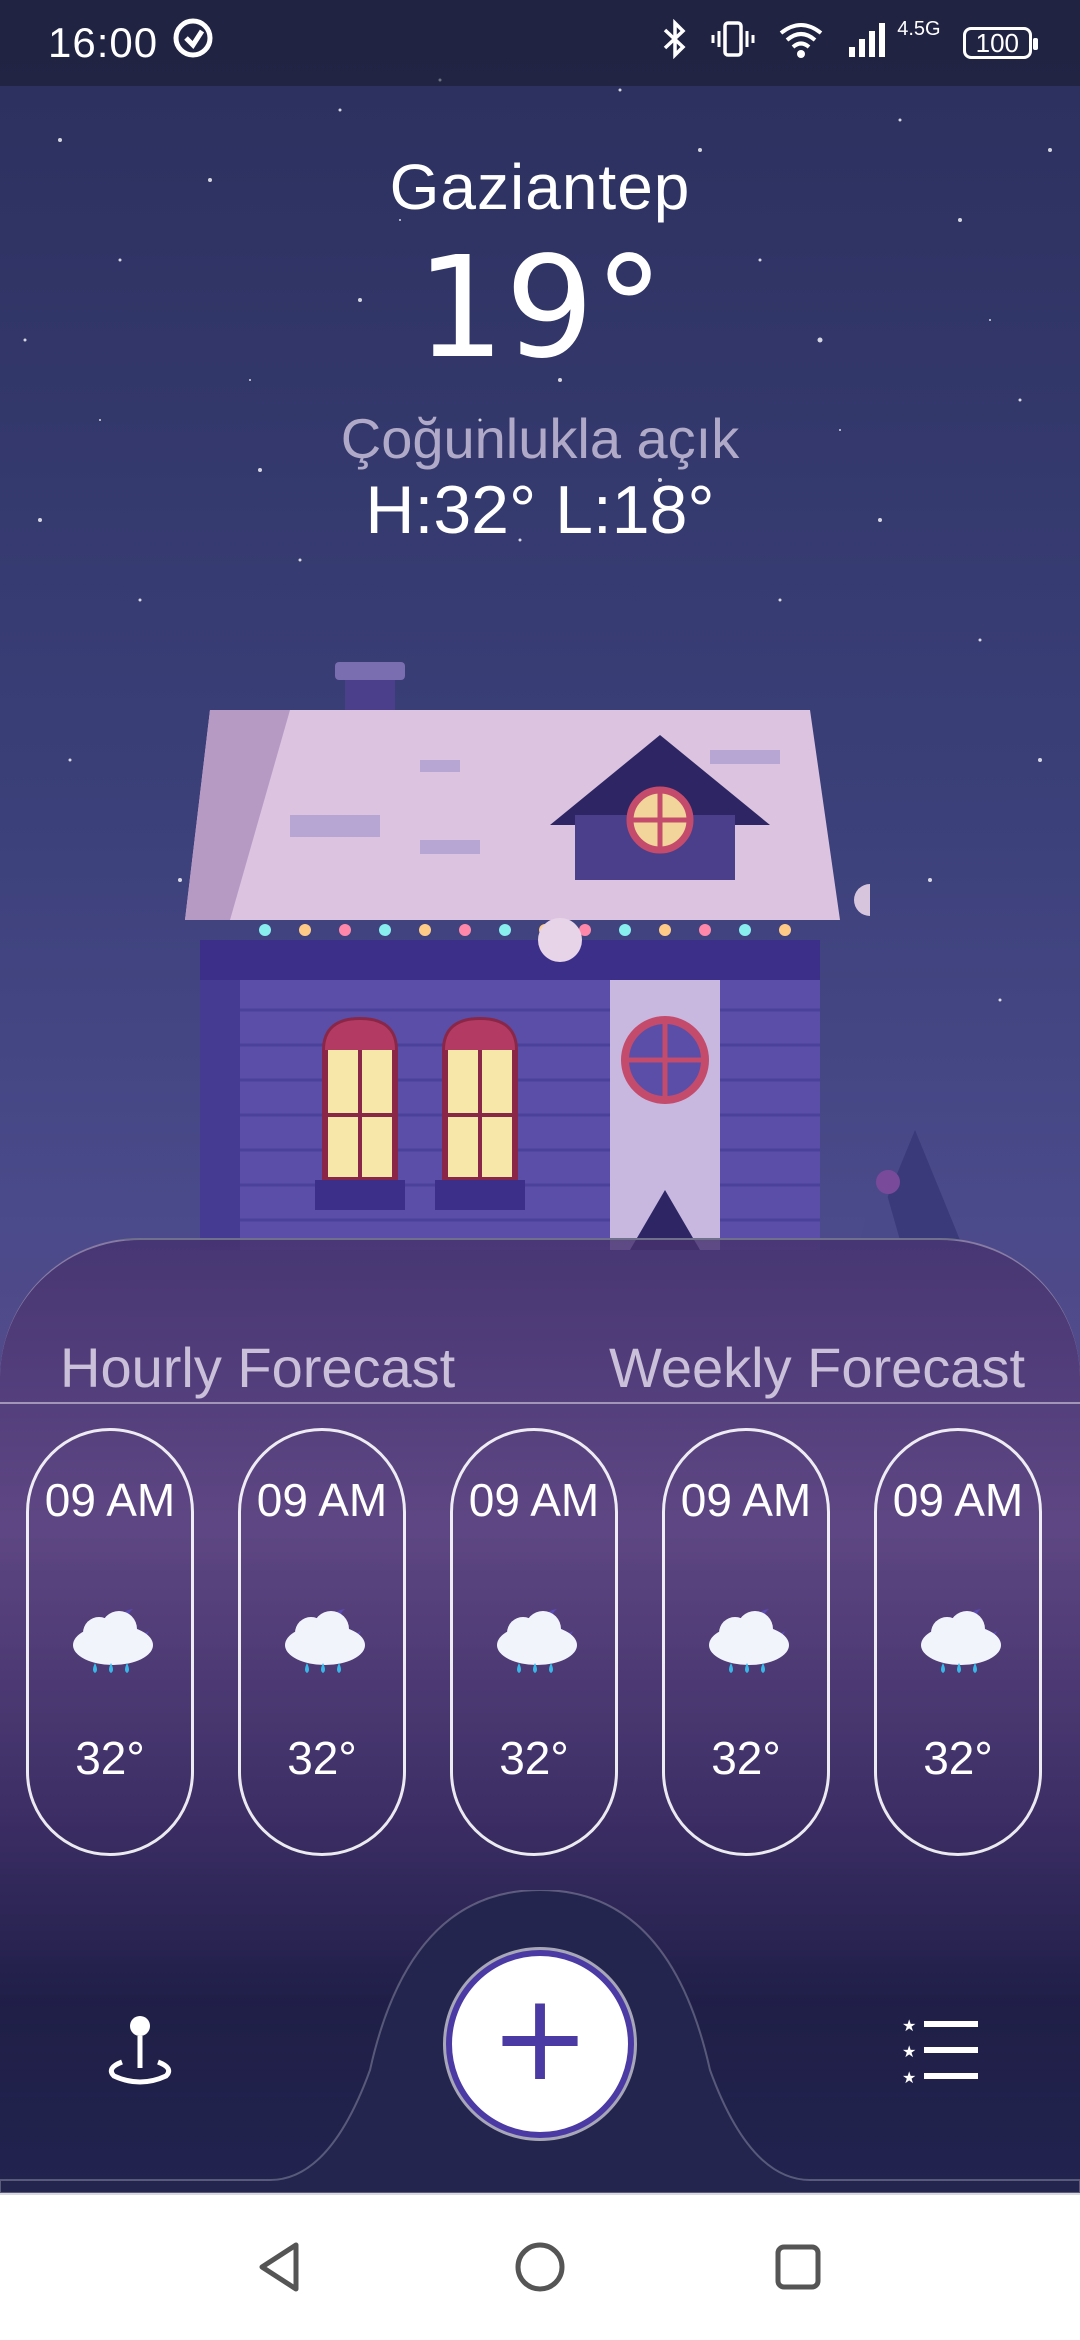  I want to click on tree-illustration, so click(910, 1185).